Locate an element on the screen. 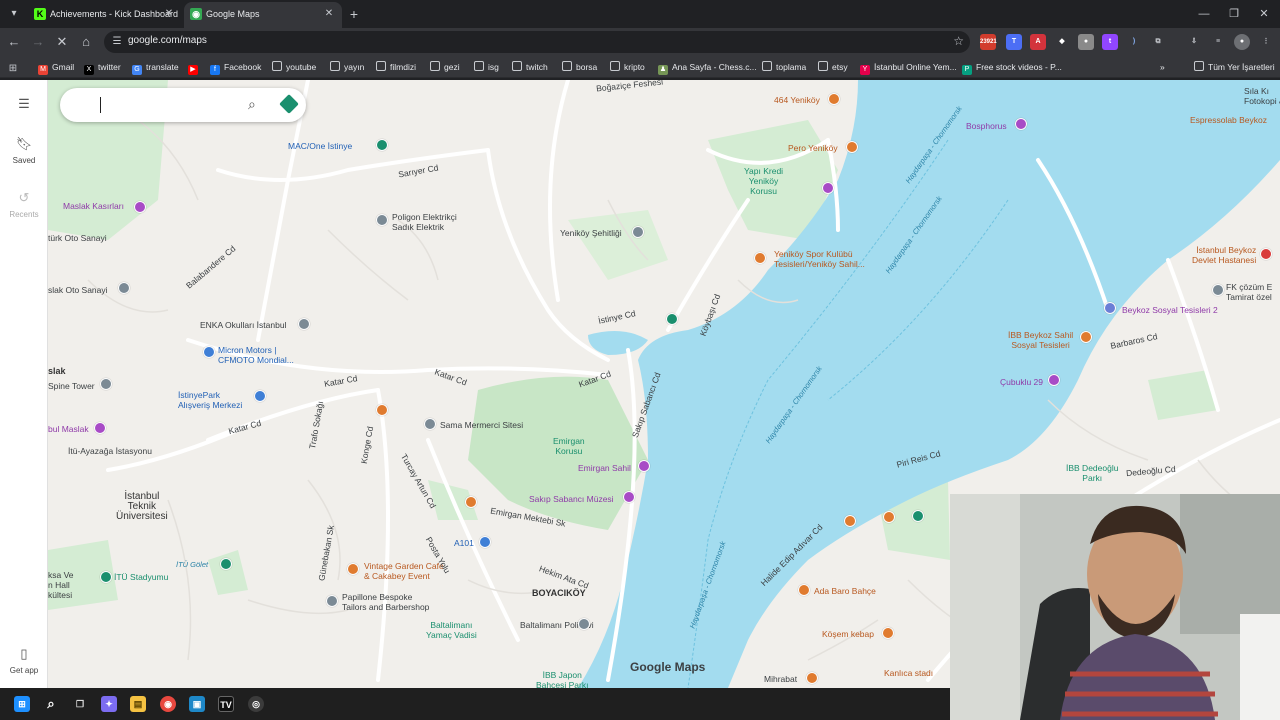  map-label: A101 is located at coordinates (464, 543).